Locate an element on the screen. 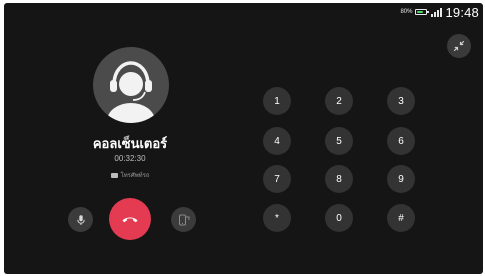 The image size is (485, 276). minimize-button is located at coordinates (459, 46).